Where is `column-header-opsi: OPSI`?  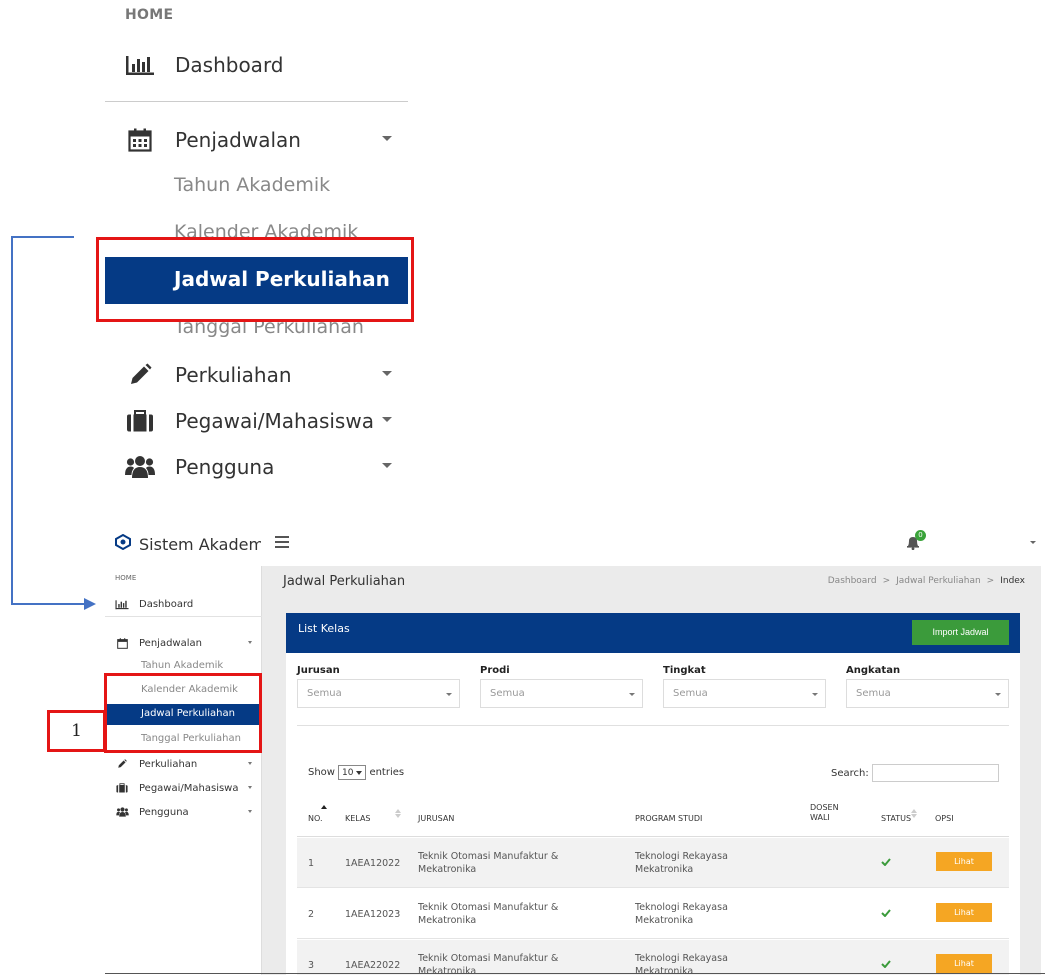
column-header-opsi: OPSI is located at coordinates (944, 818).